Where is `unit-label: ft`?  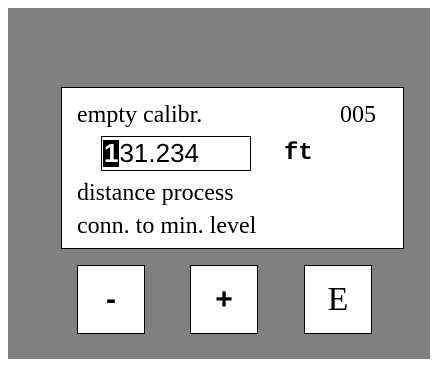 unit-label: ft is located at coordinates (298, 153).